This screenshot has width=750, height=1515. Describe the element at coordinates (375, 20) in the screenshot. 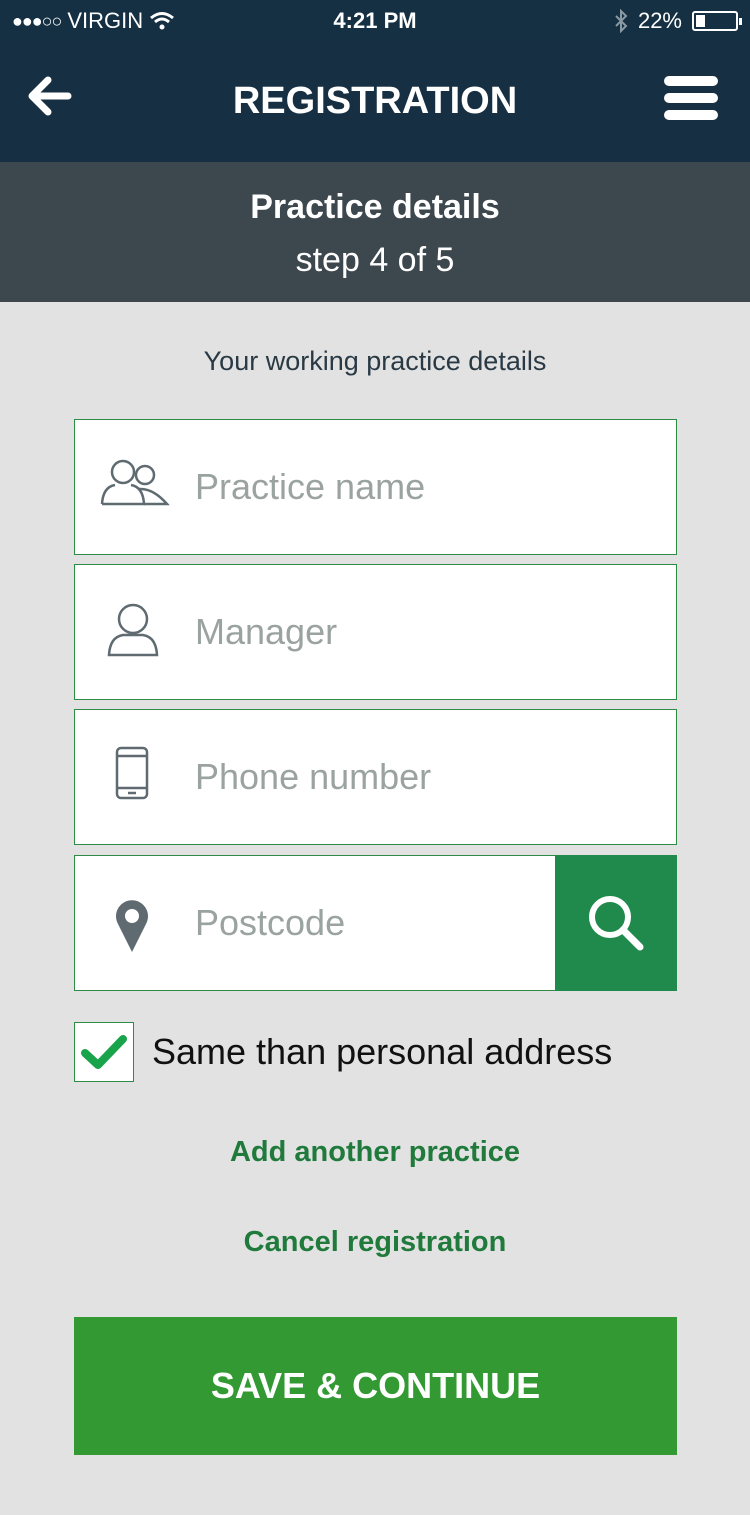

I see `status-bar: ●●●○○ VIRGIN 4:21 PM 22%` at that location.